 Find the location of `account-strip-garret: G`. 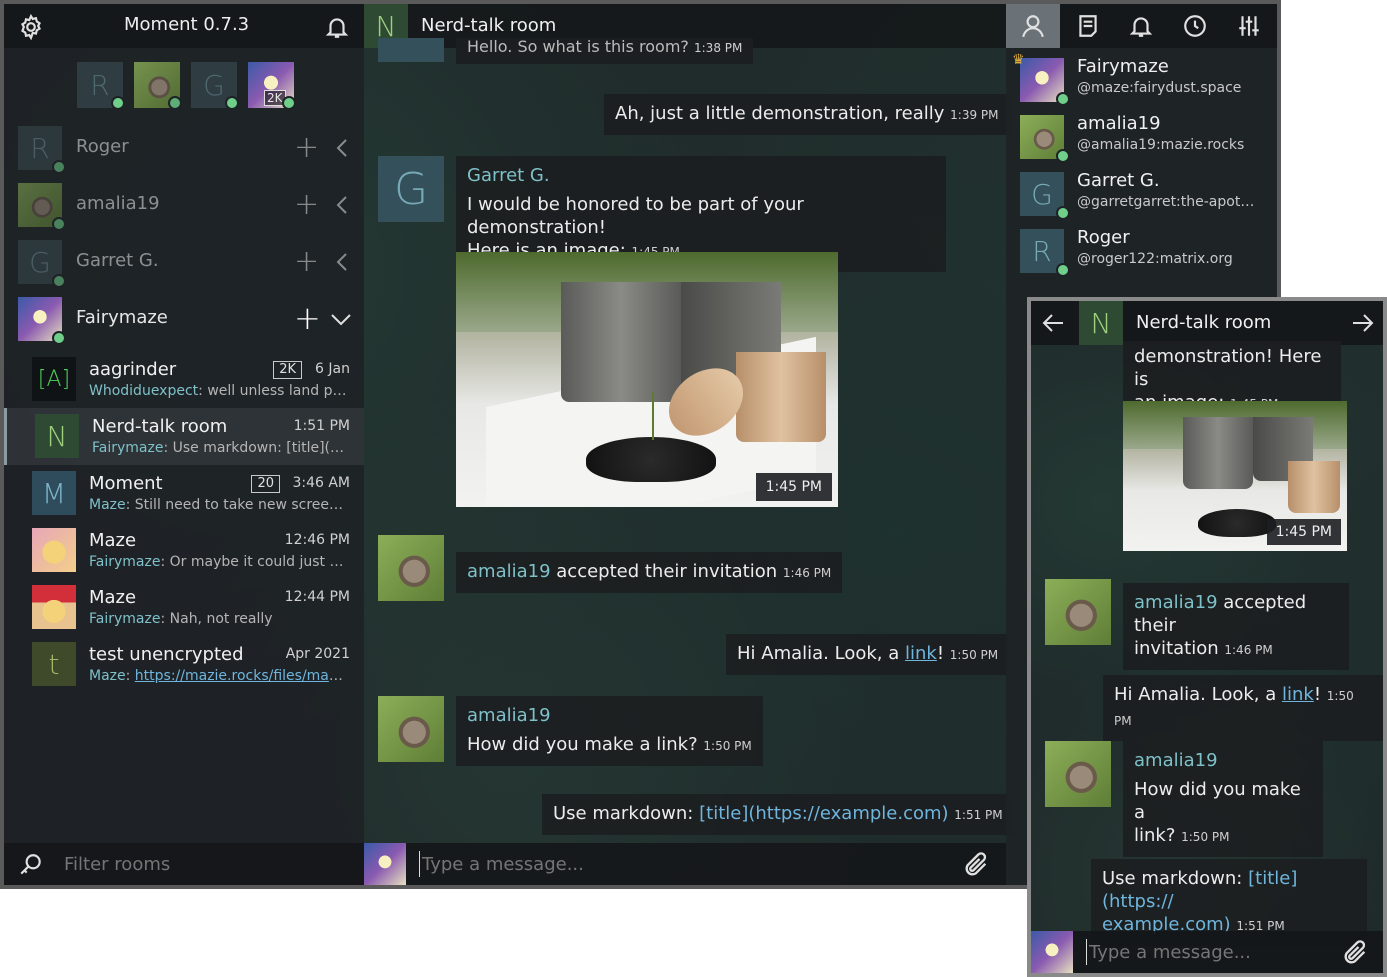

account-strip-garret: G is located at coordinates (215, 86).